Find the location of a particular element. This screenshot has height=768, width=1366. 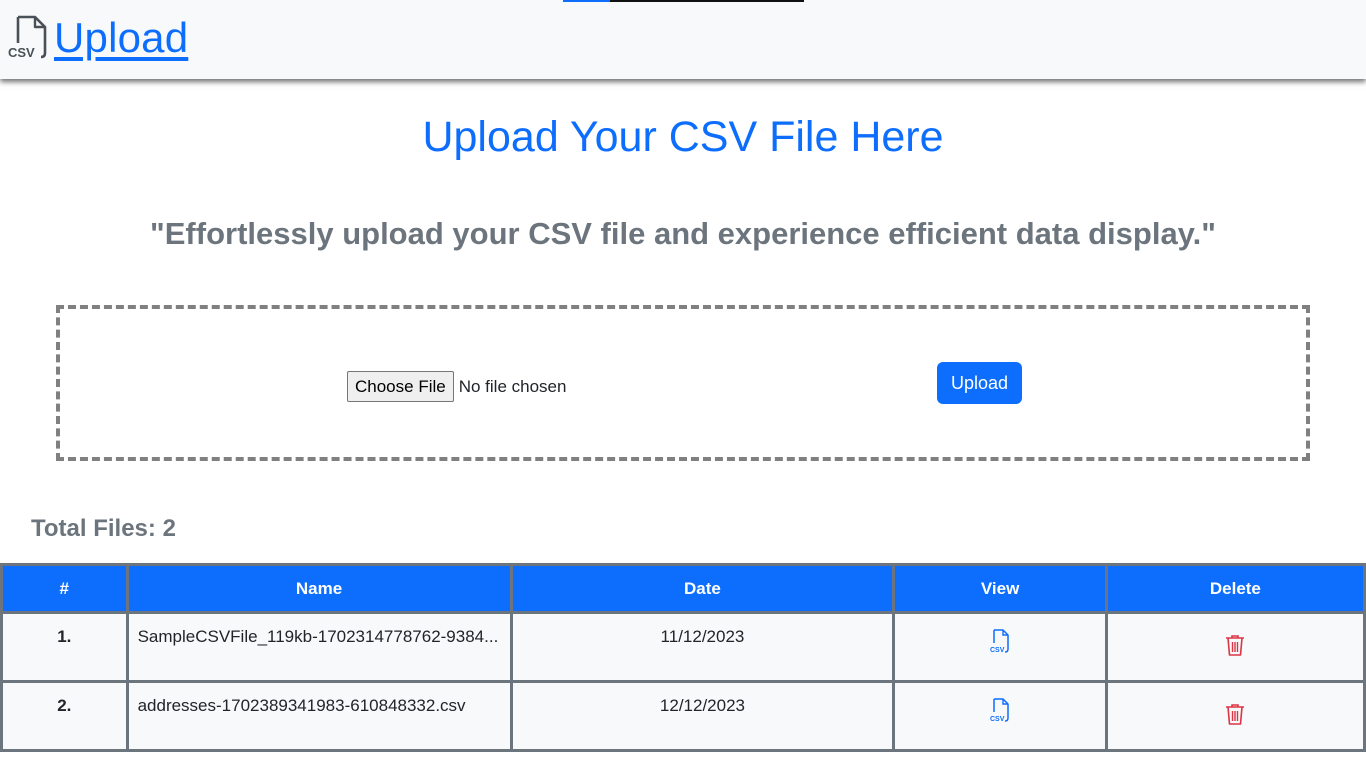

top-scroll-strip is located at coordinates (683, 1).